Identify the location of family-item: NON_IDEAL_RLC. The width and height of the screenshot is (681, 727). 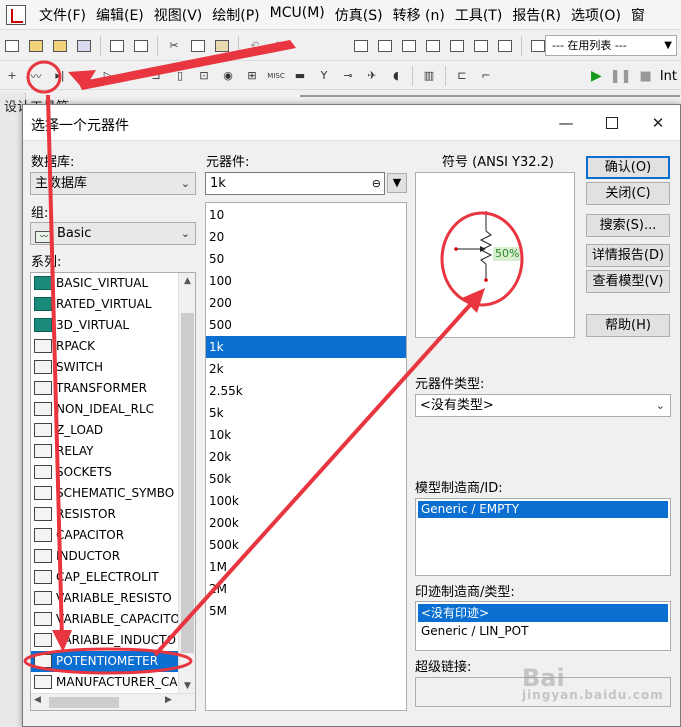
(113, 409).